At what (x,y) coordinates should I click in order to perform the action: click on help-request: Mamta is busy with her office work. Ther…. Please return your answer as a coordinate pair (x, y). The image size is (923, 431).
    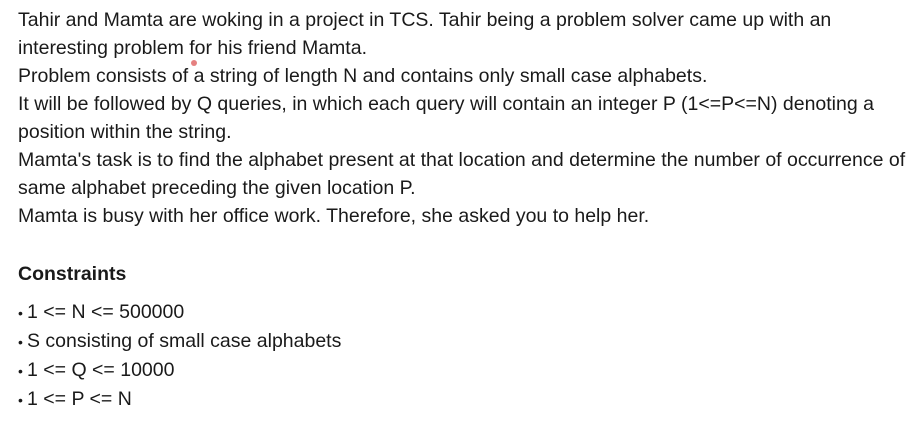
    Looking at the image, I should click on (334, 216).